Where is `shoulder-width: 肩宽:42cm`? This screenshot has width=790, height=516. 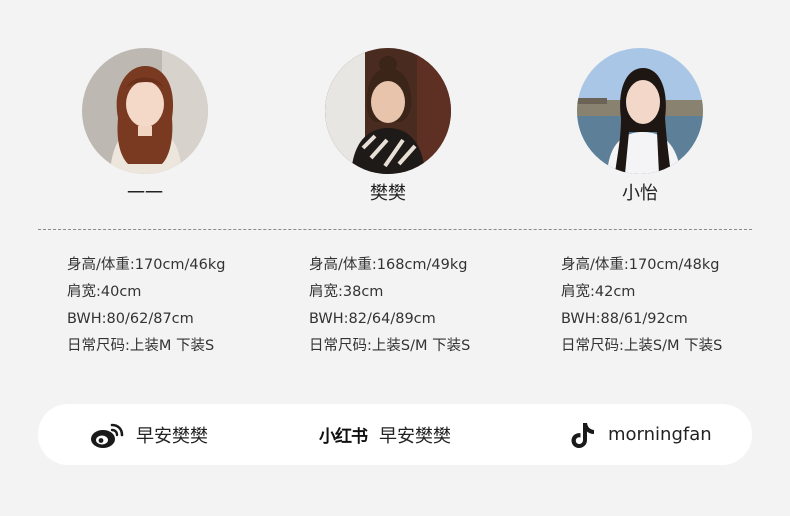 shoulder-width: 肩宽:42cm is located at coordinates (598, 292).